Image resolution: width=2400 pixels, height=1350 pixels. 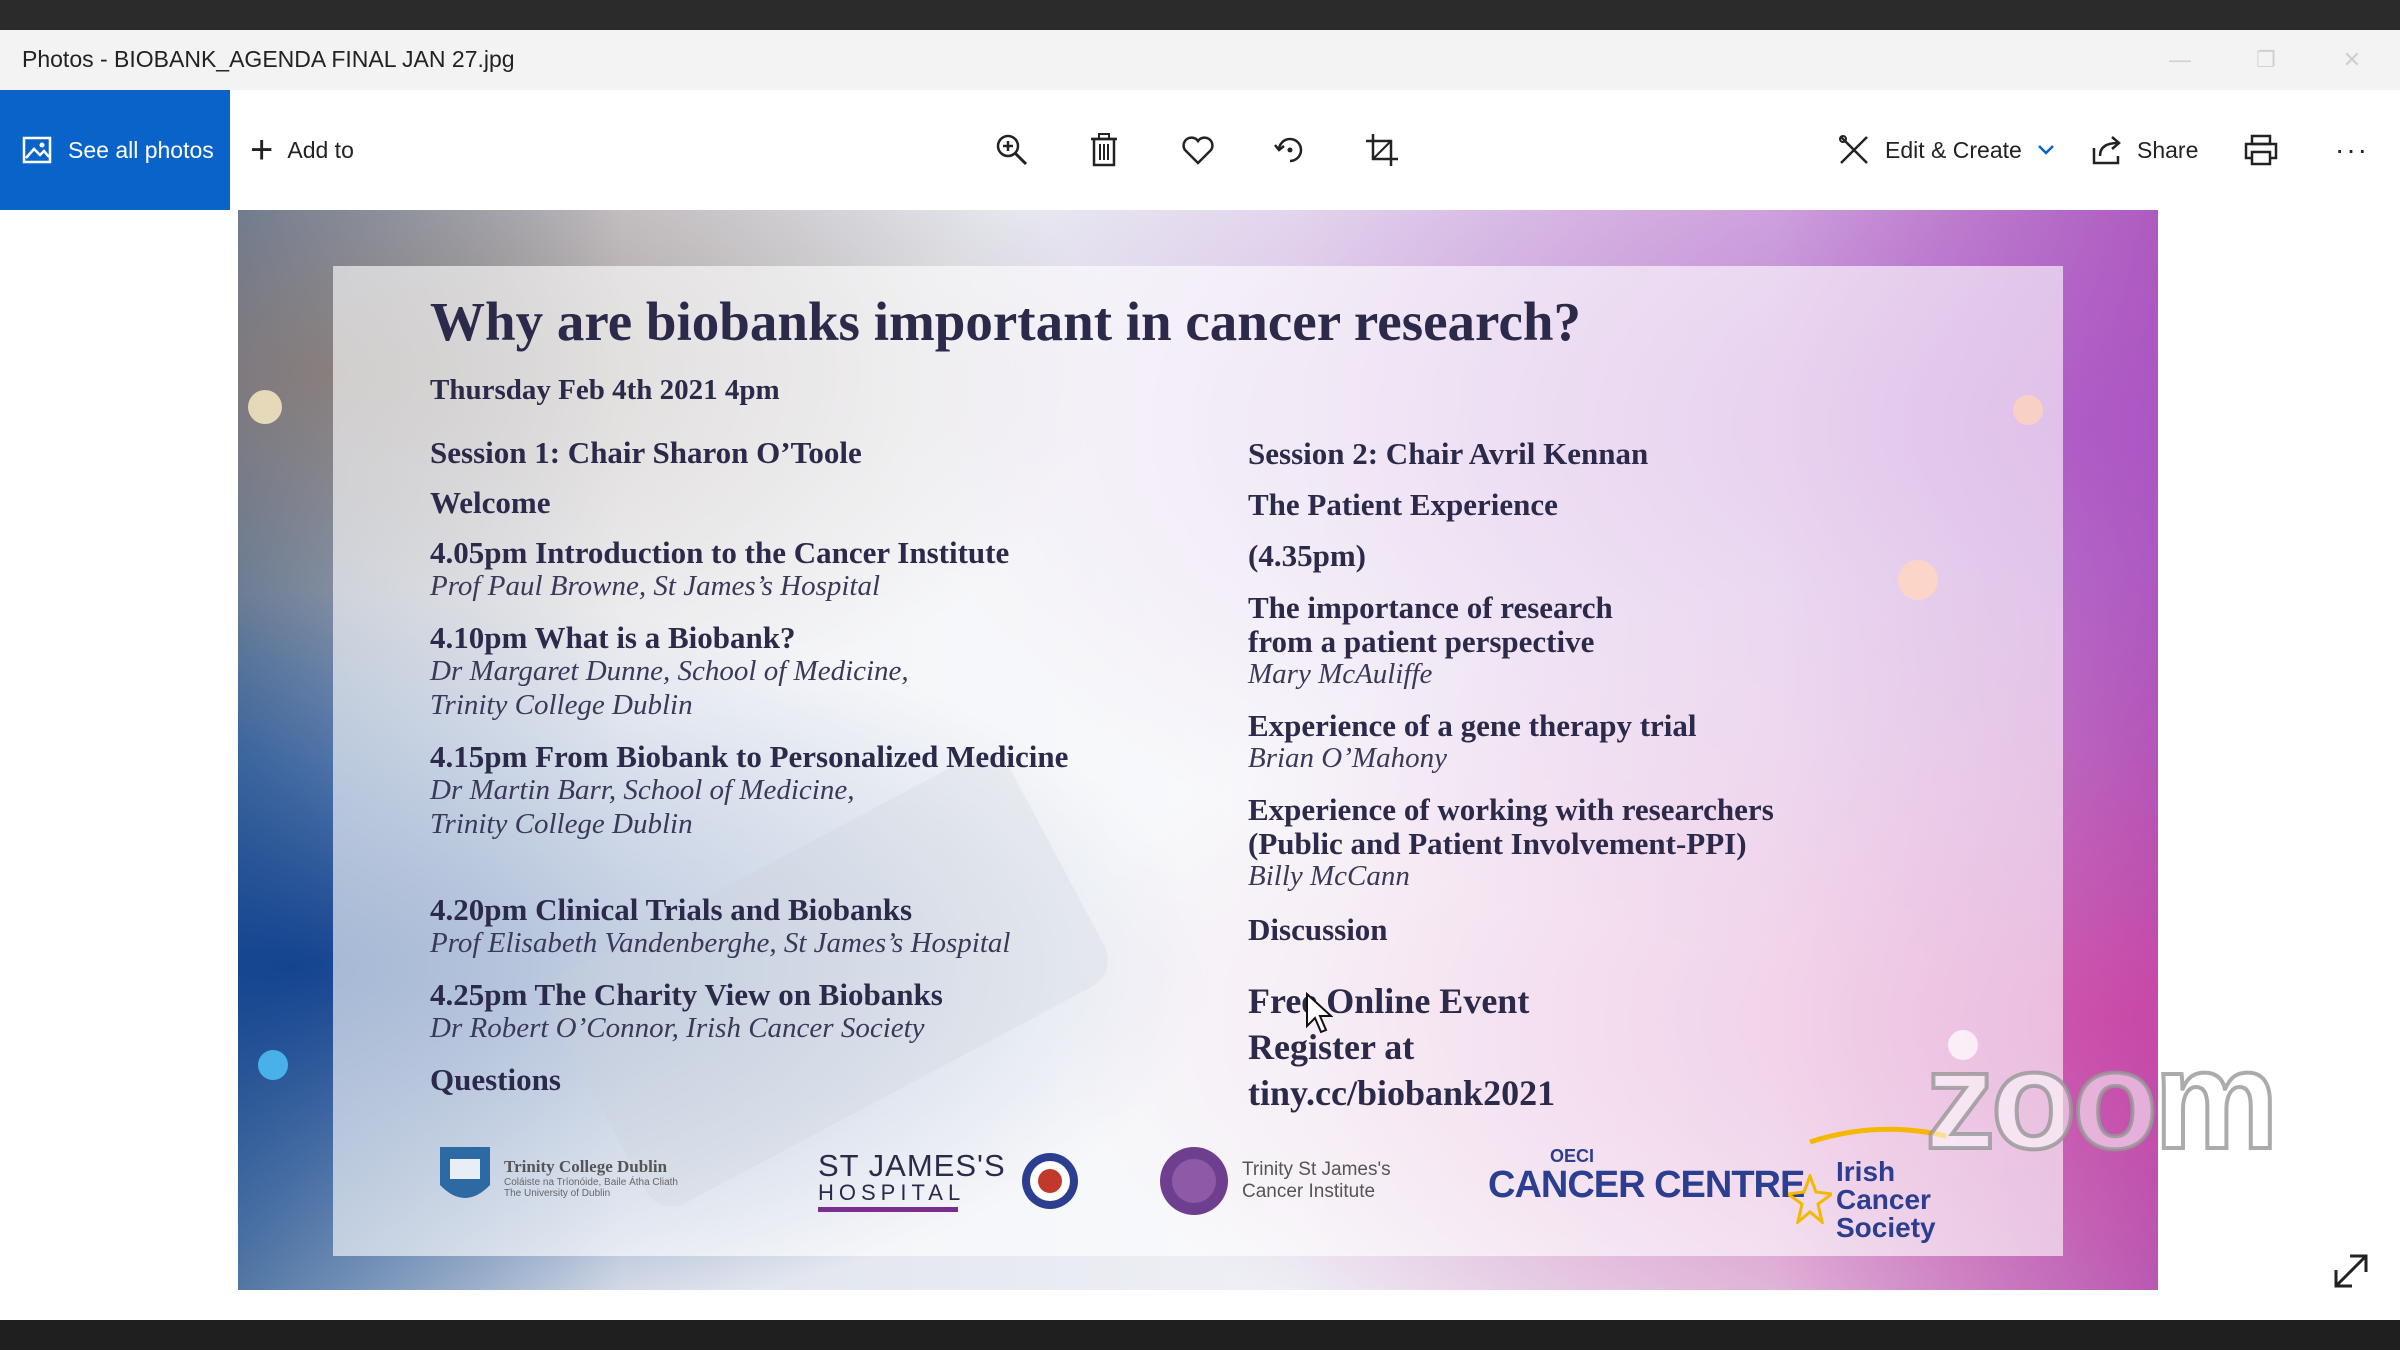 I want to click on see-all-photos-button: See all photos, so click(x=115, y=150).